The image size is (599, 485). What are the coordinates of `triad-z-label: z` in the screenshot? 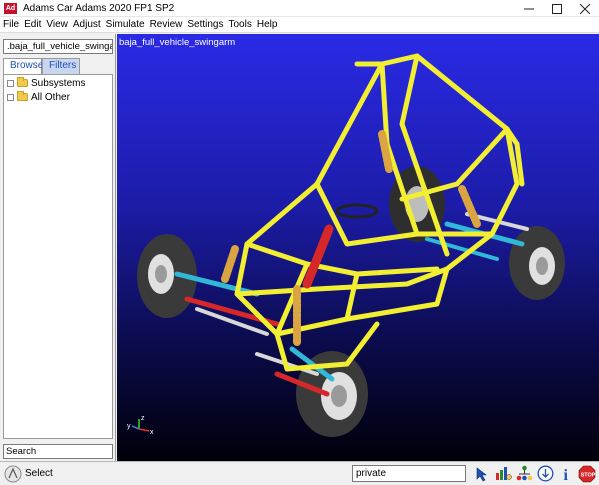 It's located at (143, 418).